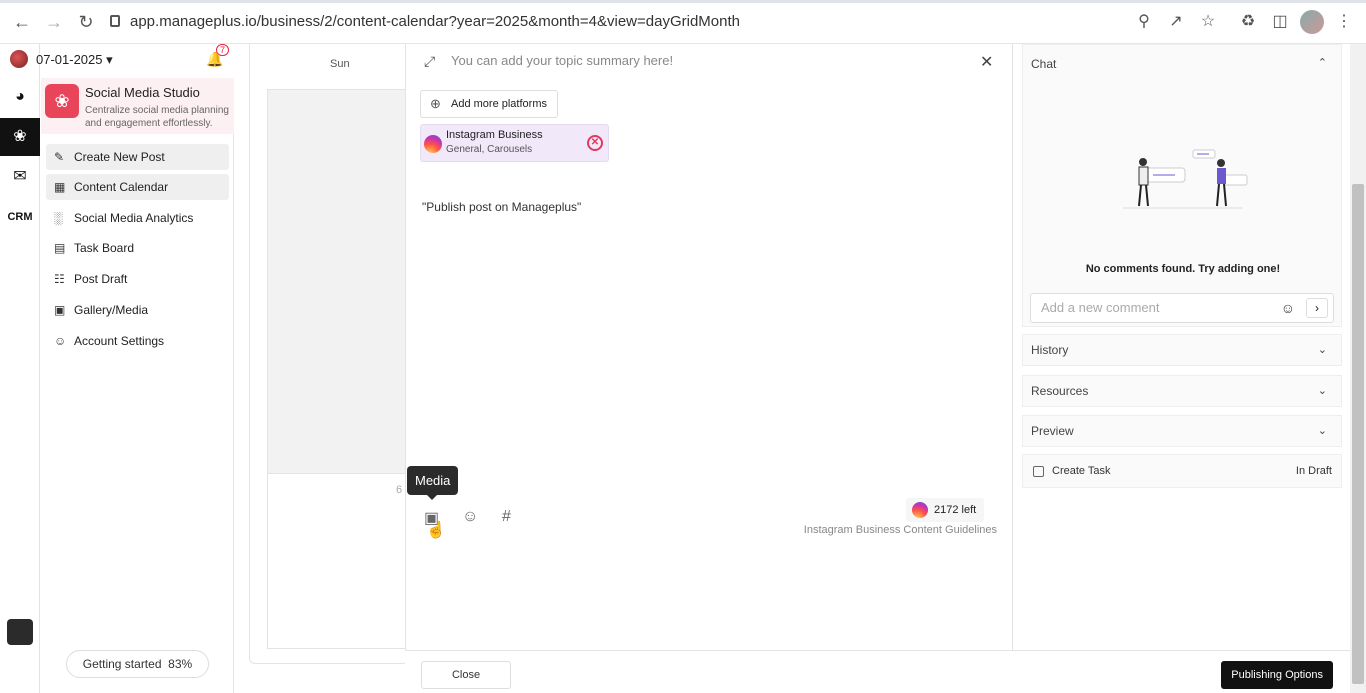 This screenshot has height=693, width=1366. I want to click on zoom-icon: ⚲, so click(1144, 22).